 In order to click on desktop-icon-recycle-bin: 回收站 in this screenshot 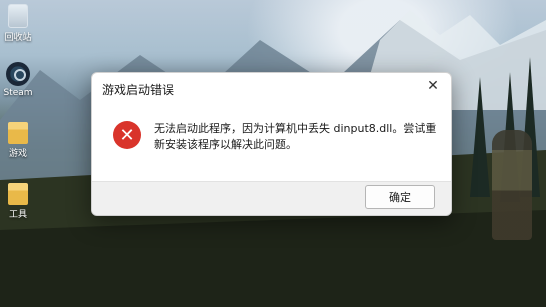, I will do `click(18, 23)`.